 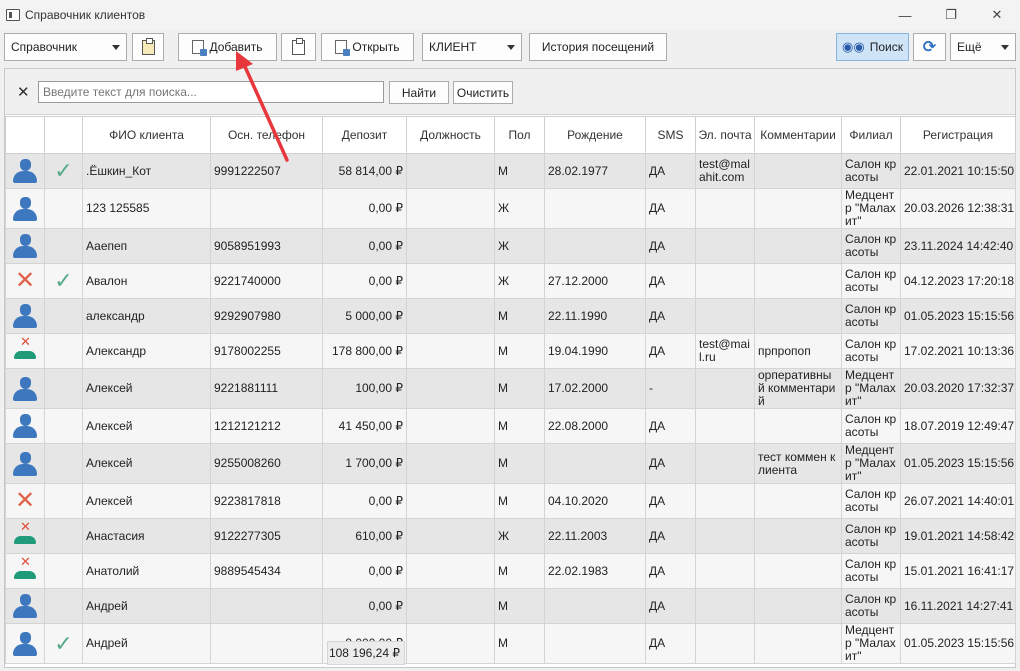 What do you see at coordinates (25, 501) in the screenshot?
I see `status-cell: ✕` at bounding box center [25, 501].